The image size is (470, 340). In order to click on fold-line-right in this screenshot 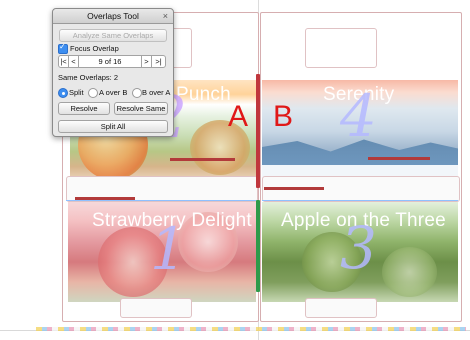, I will do `click(360, 200)`.